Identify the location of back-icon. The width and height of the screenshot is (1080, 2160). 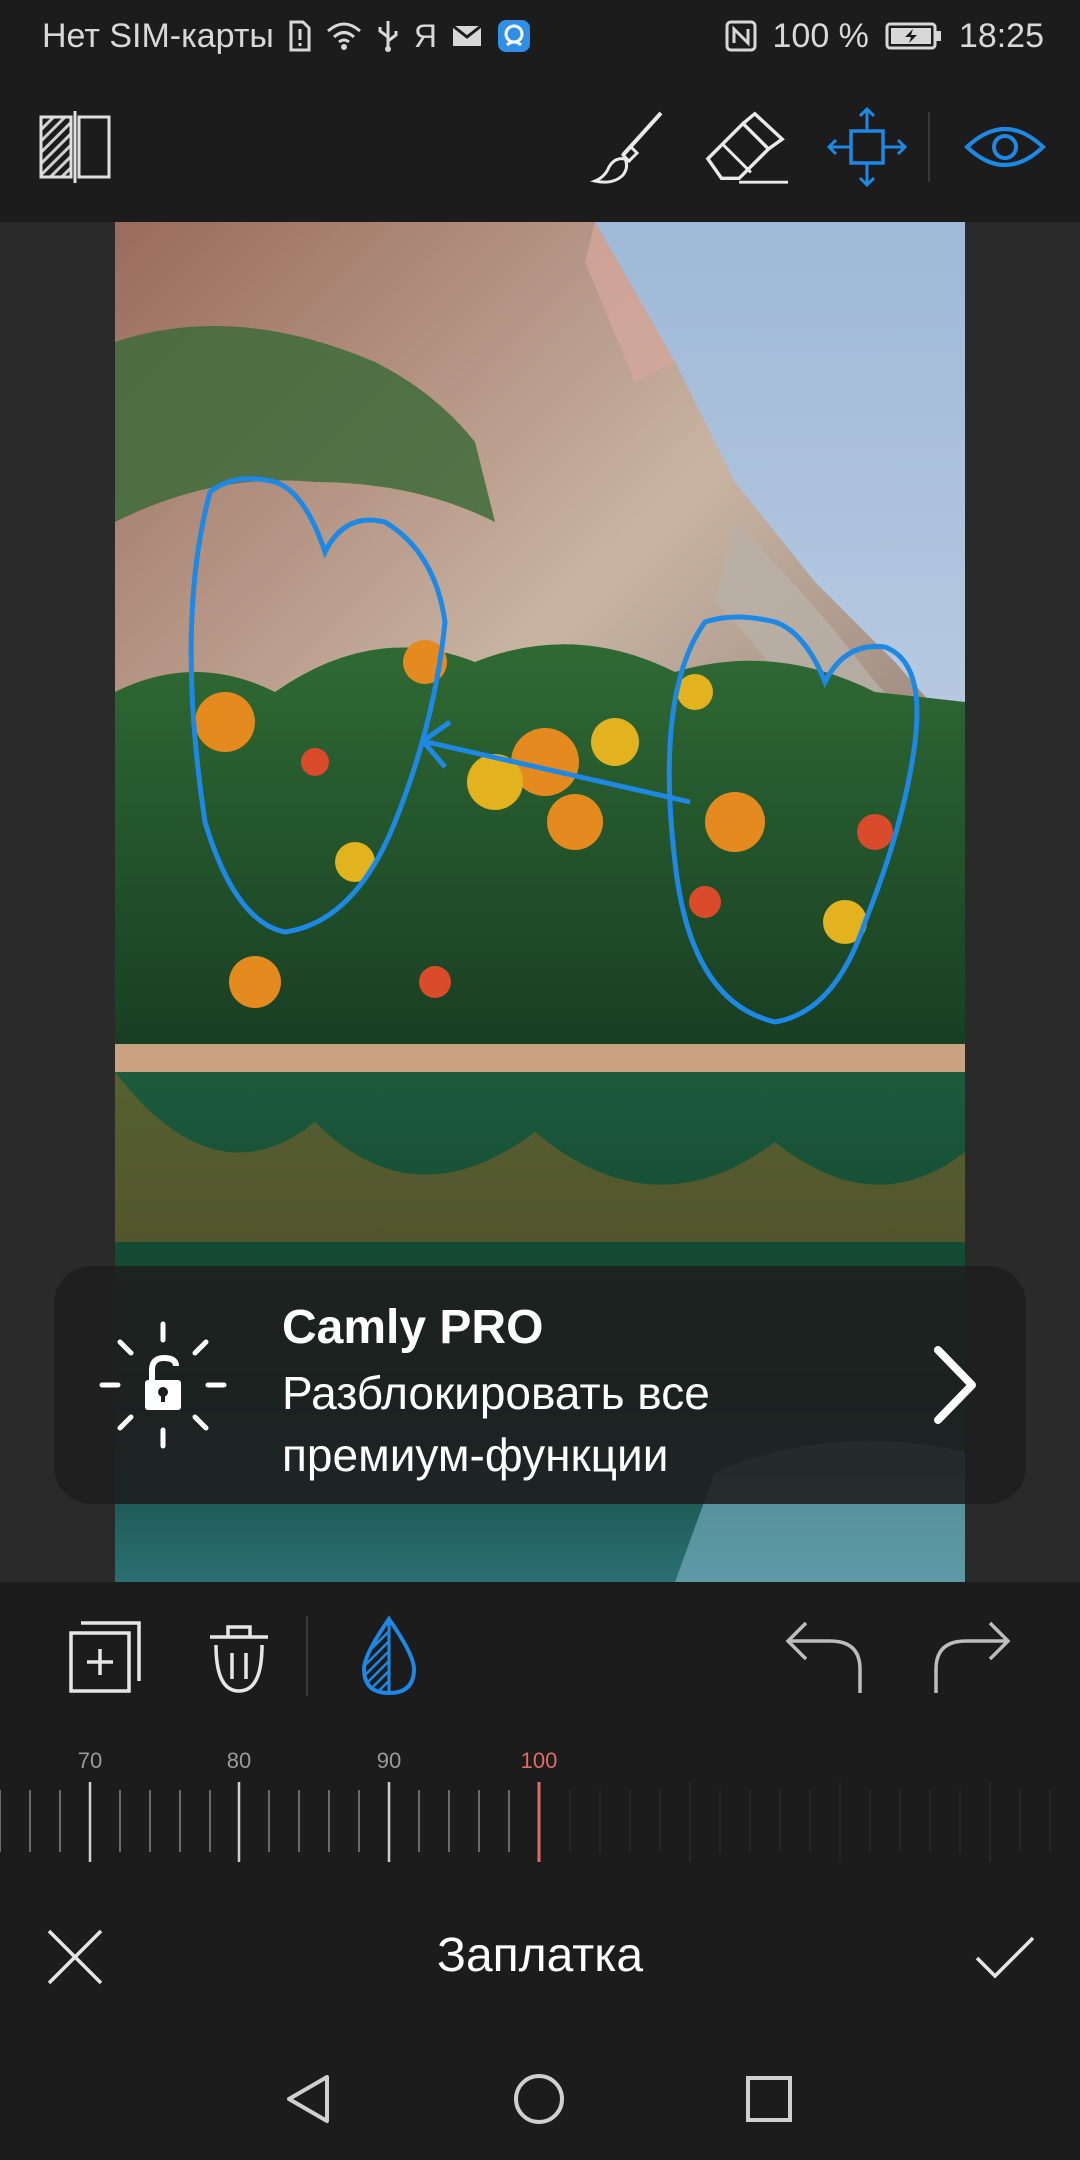
(309, 2099).